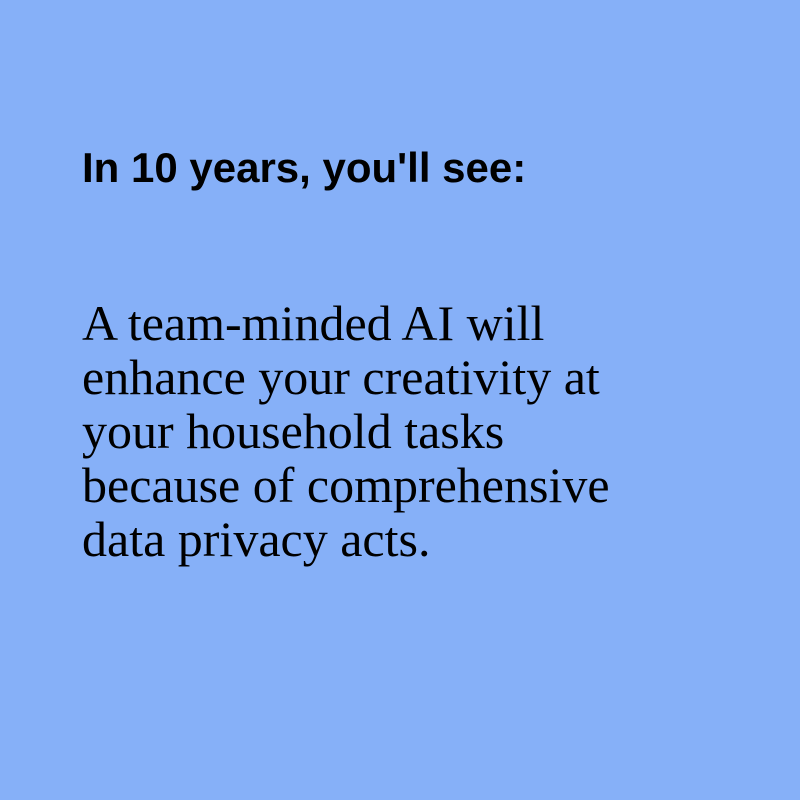  Describe the element at coordinates (256, 539) in the screenshot. I see `prediction-line: data privacy acts.` at that location.